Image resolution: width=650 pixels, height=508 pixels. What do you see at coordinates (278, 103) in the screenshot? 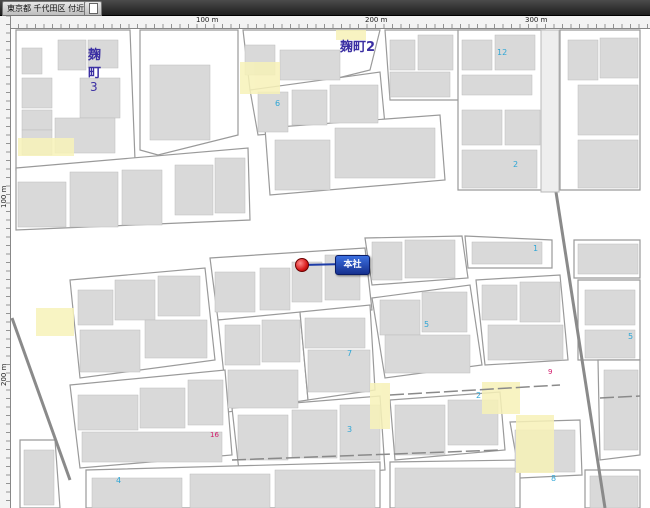
I see `block-number: 6` at bounding box center [278, 103].